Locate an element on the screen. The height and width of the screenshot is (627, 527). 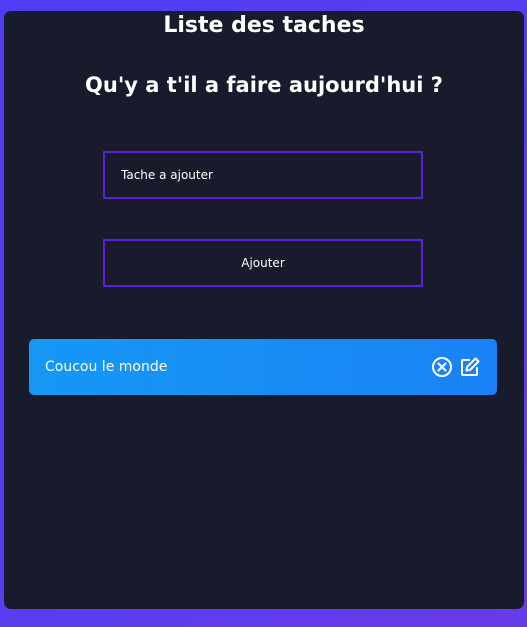
task-input is located at coordinates (263, 175).